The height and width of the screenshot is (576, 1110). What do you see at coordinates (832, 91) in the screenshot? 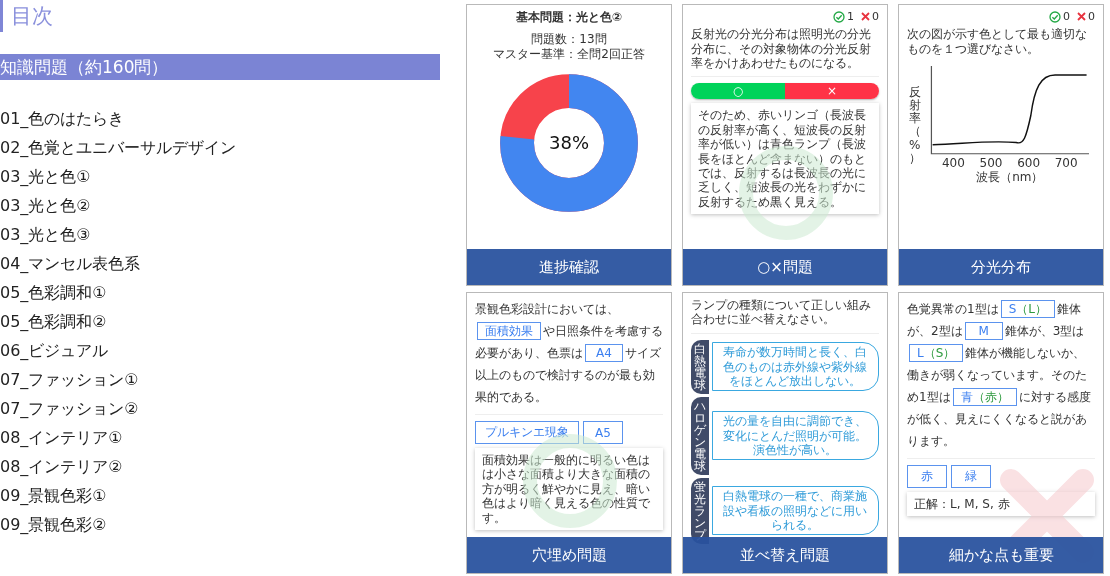
I see `answer-button: ×` at bounding box center [832, 91].